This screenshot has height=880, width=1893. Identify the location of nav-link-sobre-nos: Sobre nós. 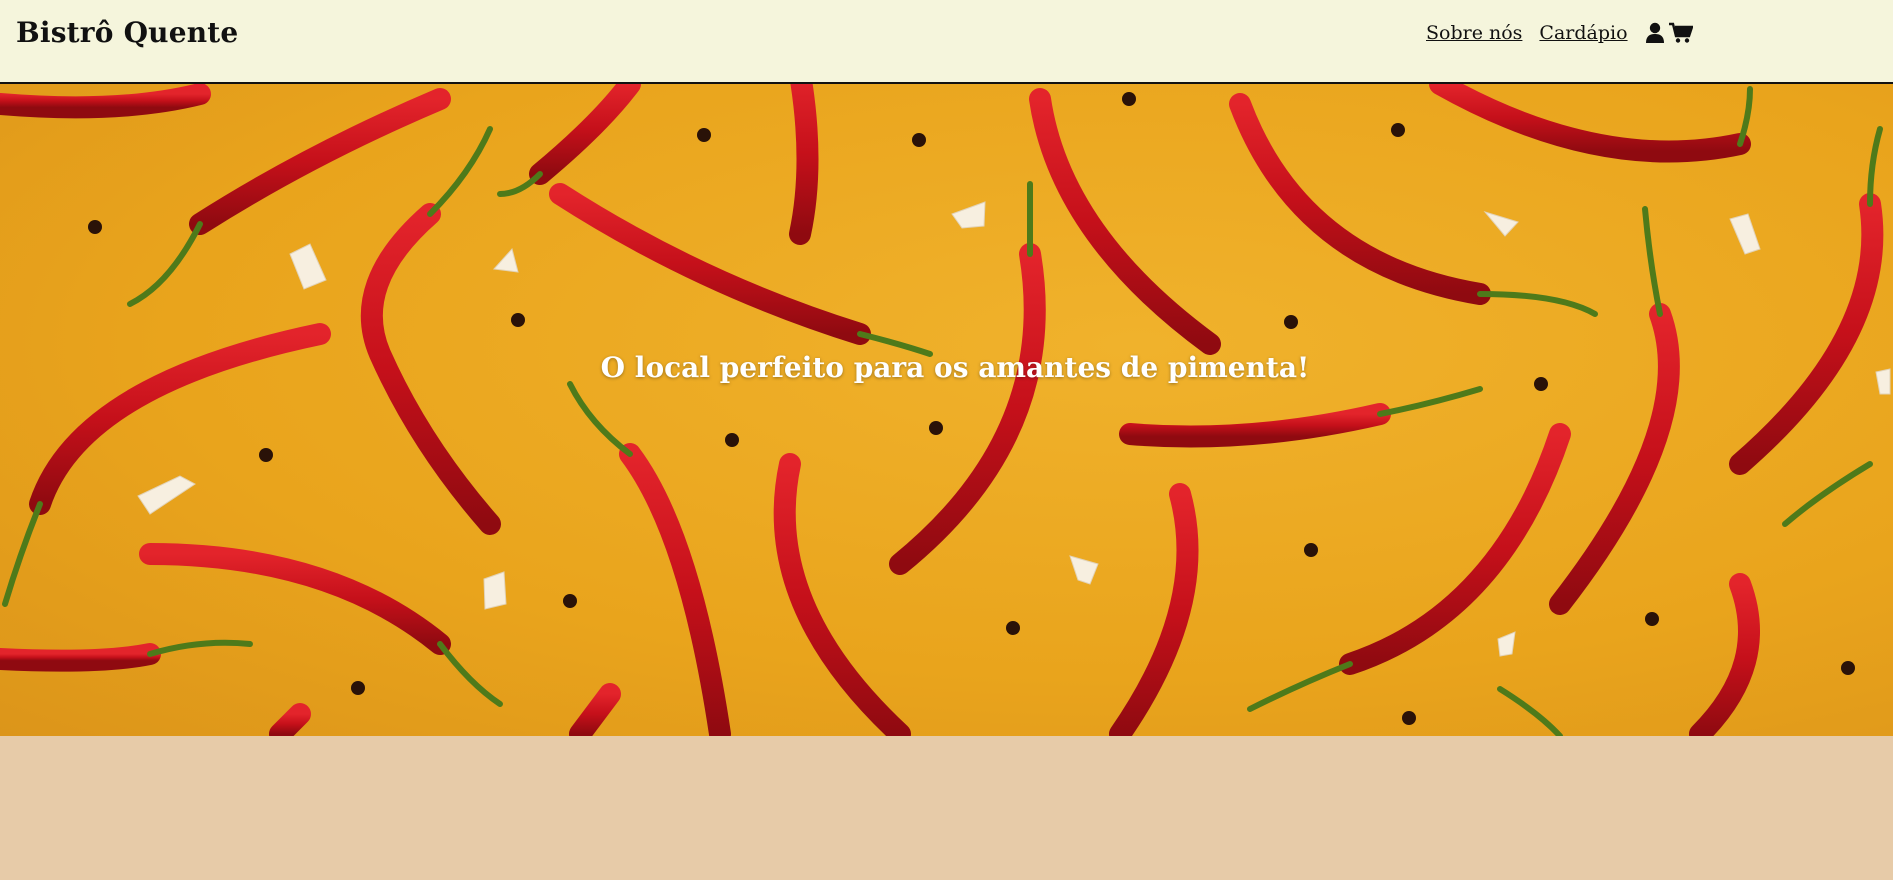
(1474, 33).